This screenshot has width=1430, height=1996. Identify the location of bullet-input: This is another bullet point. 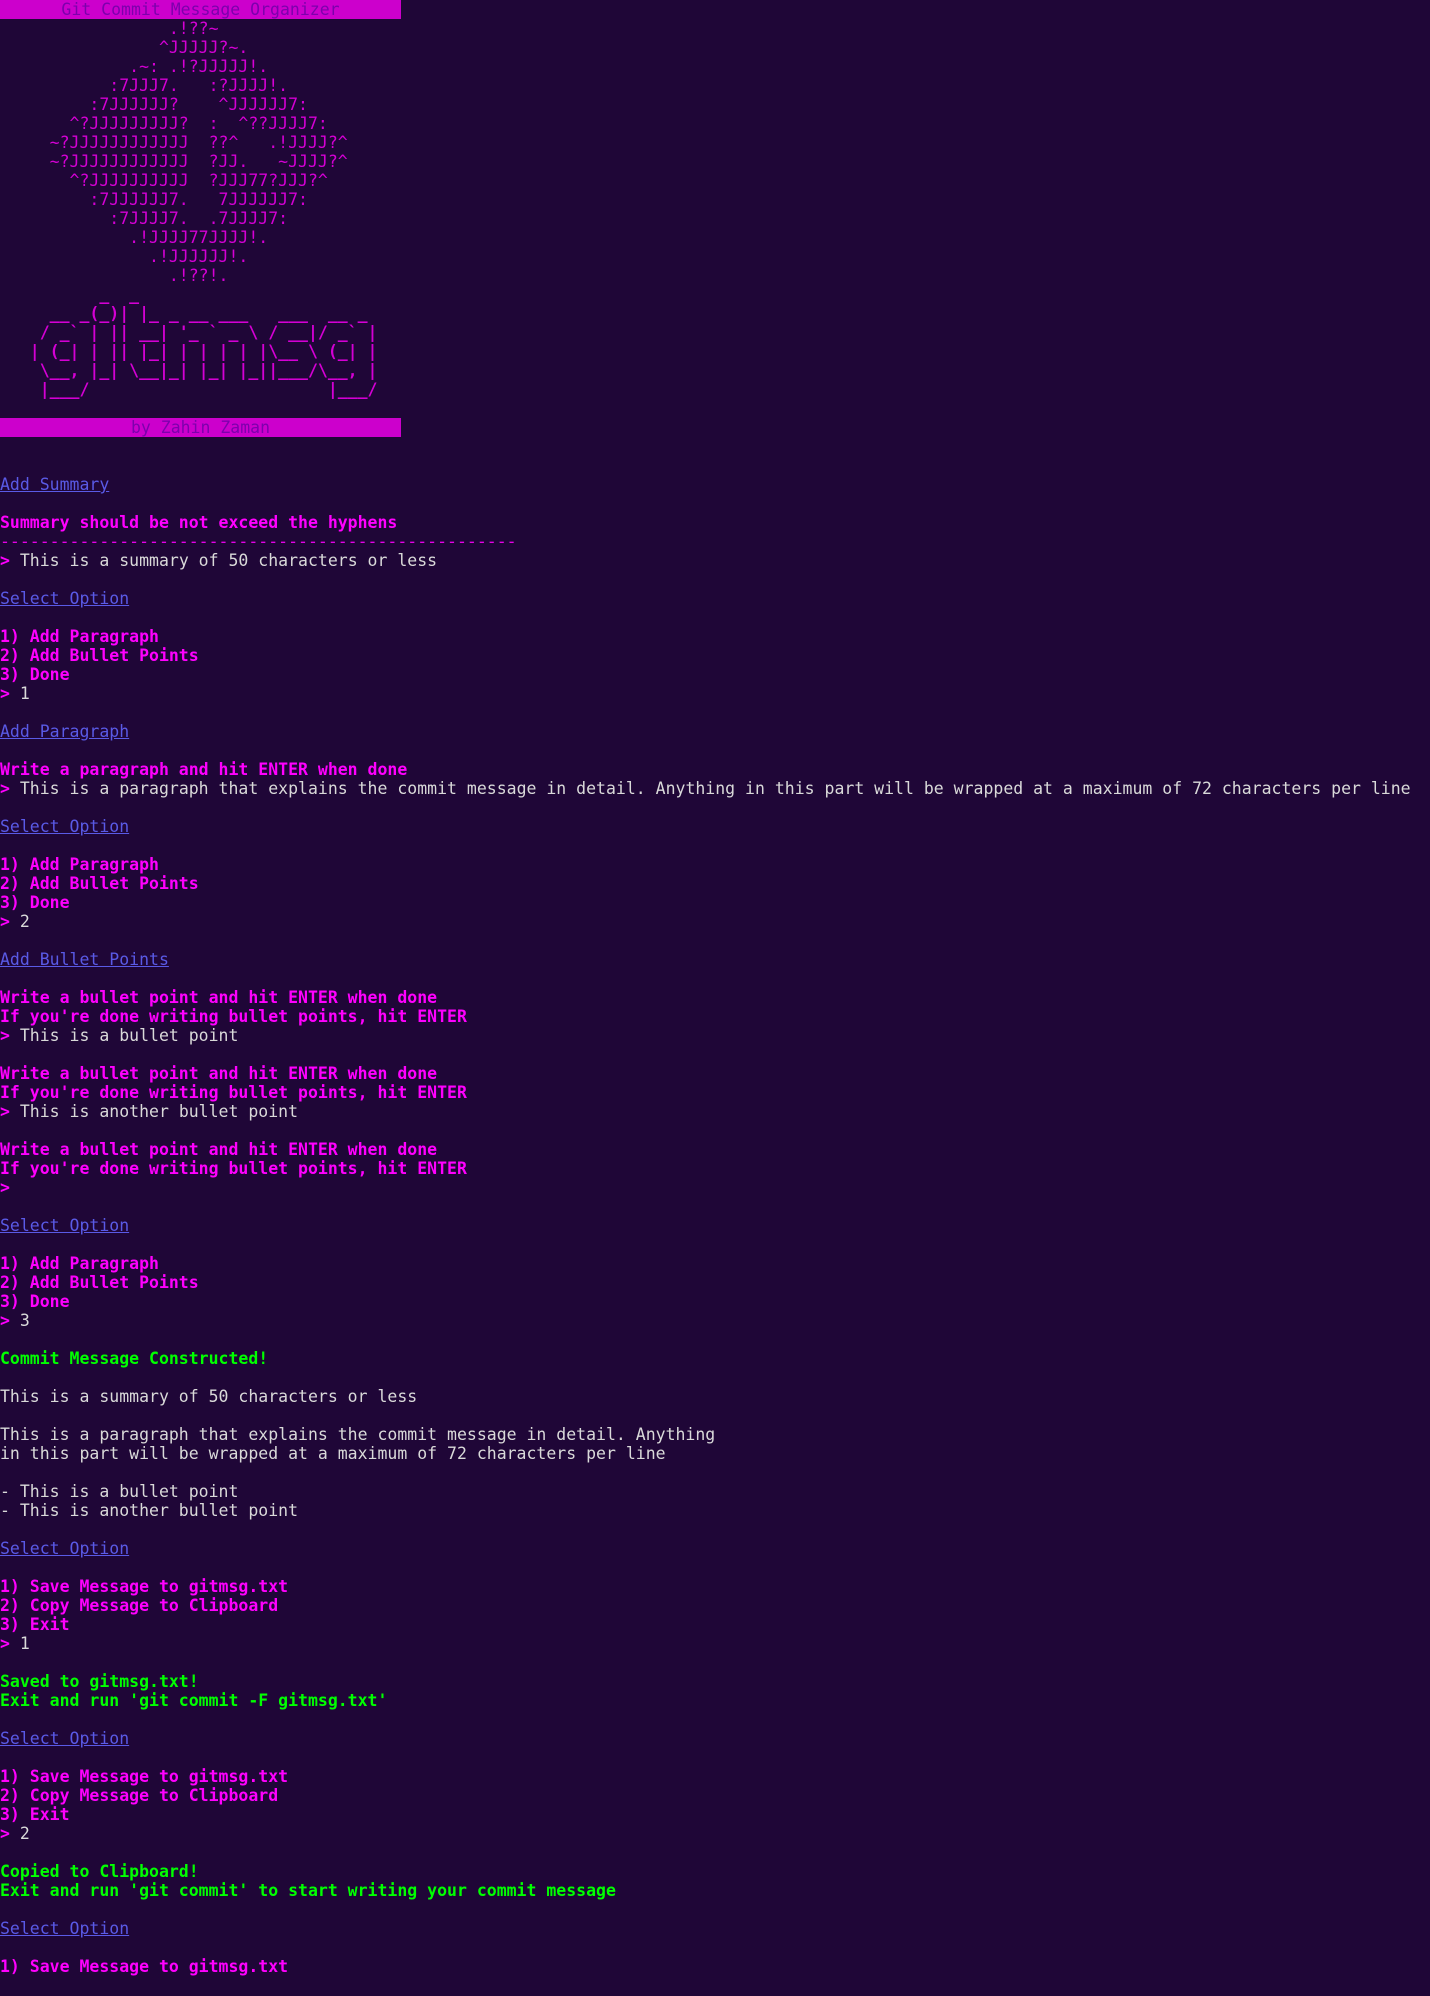
(159, 1111).